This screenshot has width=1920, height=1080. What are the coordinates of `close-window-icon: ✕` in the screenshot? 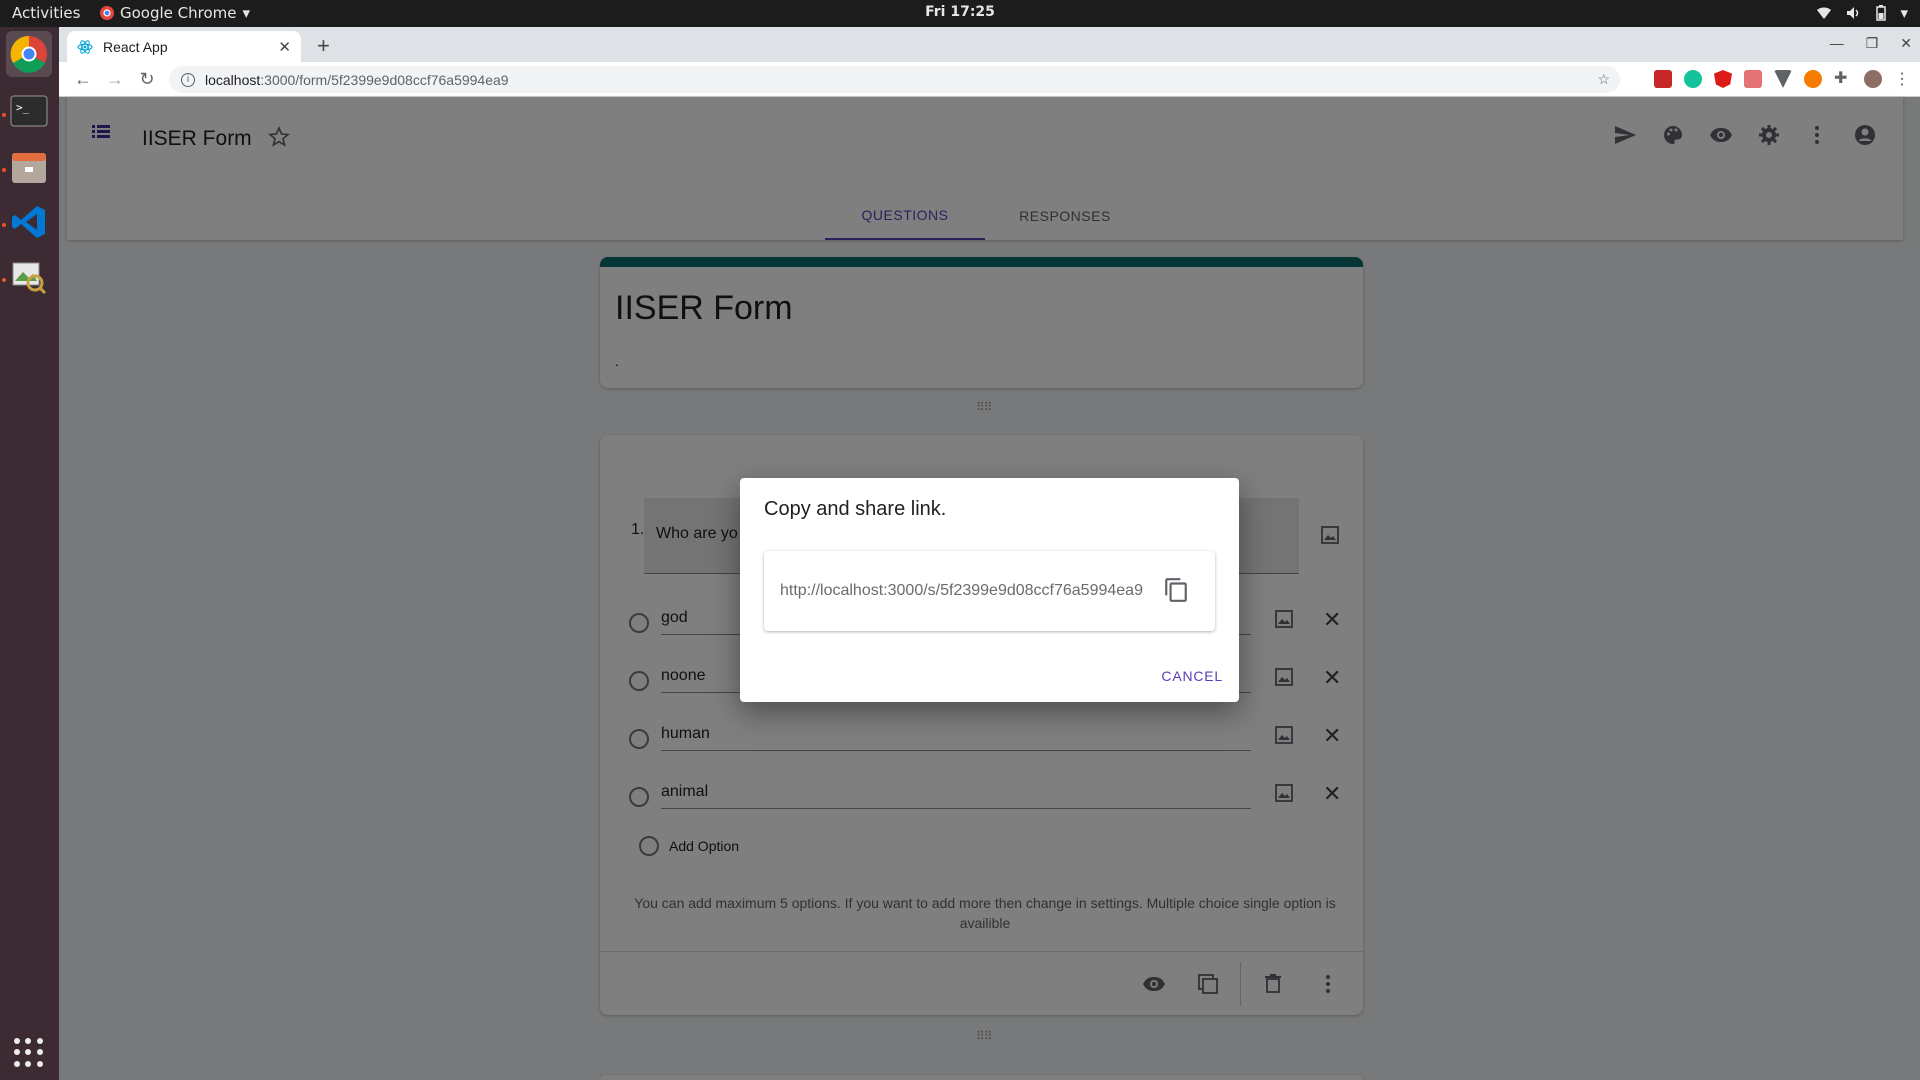 It's located at (1906, 43).